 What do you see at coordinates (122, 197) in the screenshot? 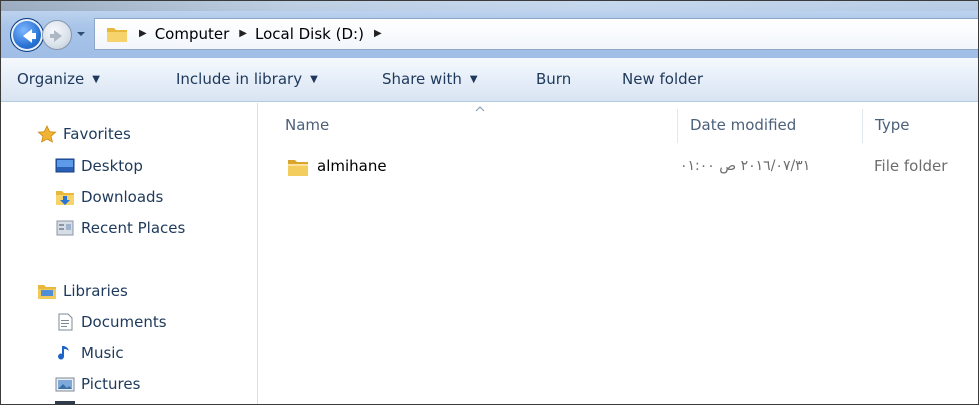
I see `sidebar-item-label: Downloads` at bounding box center [122, 197].